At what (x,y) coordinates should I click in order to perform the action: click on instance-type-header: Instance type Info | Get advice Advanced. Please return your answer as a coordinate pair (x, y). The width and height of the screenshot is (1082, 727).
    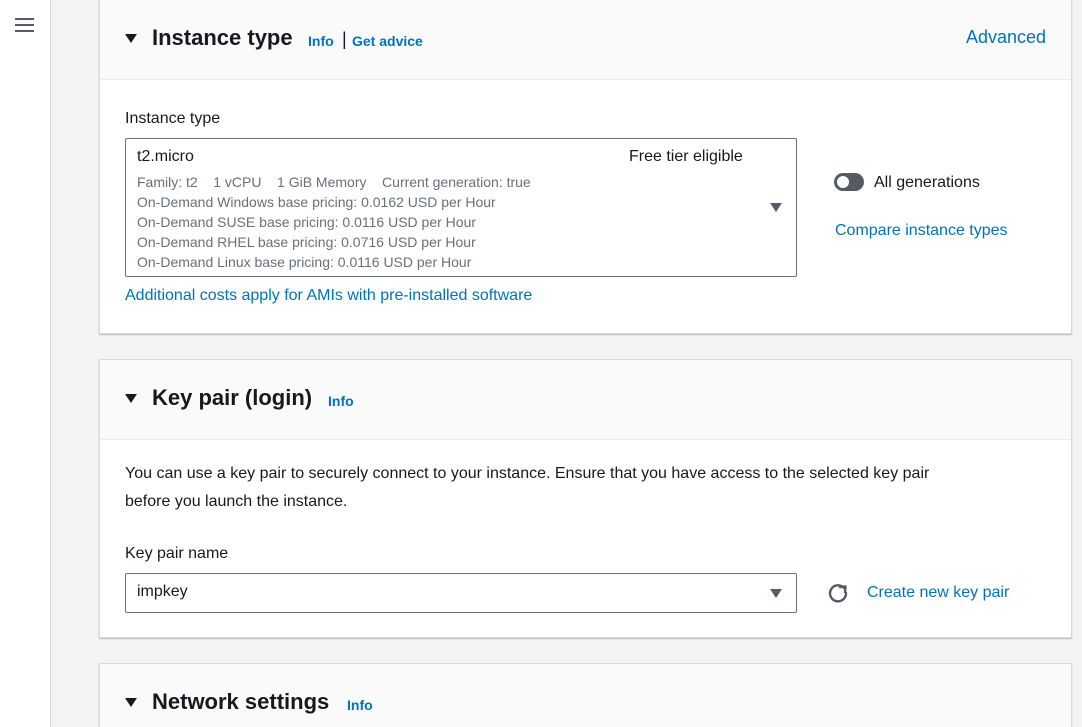
    Looking at the image, I should click on (585, 40).